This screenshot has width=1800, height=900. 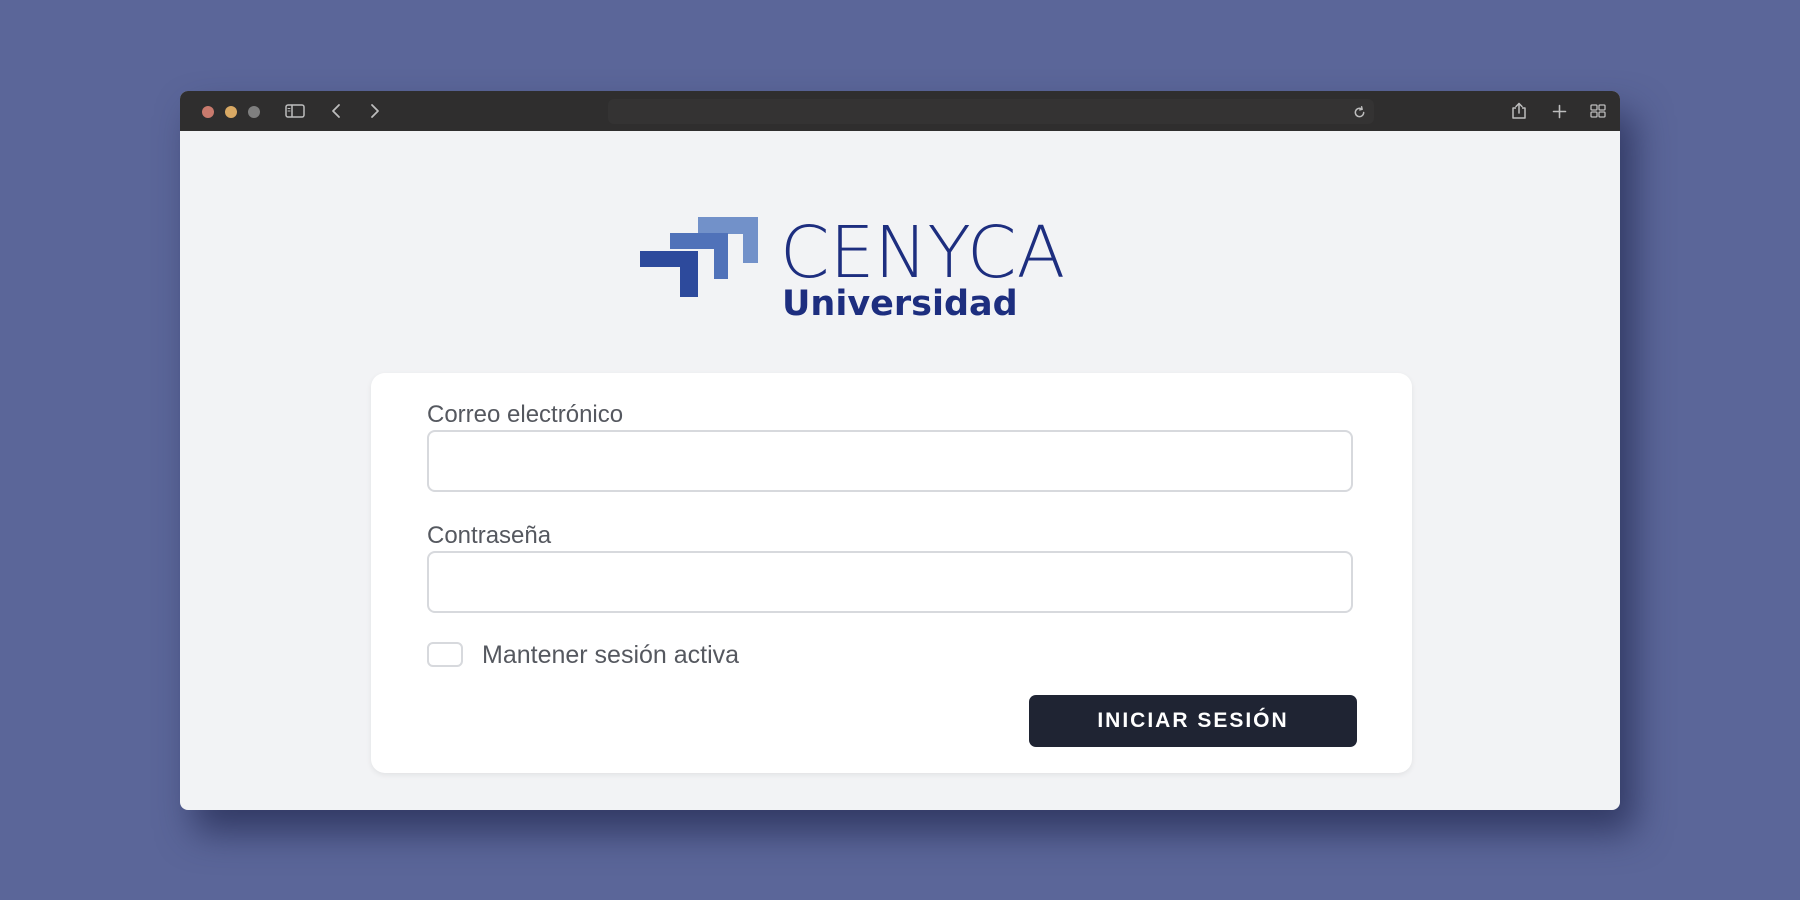 What do you see at coordinates (445, 654) in the screenshot?
I see `remember-session-checkbox` at bounding box center [445, 654].